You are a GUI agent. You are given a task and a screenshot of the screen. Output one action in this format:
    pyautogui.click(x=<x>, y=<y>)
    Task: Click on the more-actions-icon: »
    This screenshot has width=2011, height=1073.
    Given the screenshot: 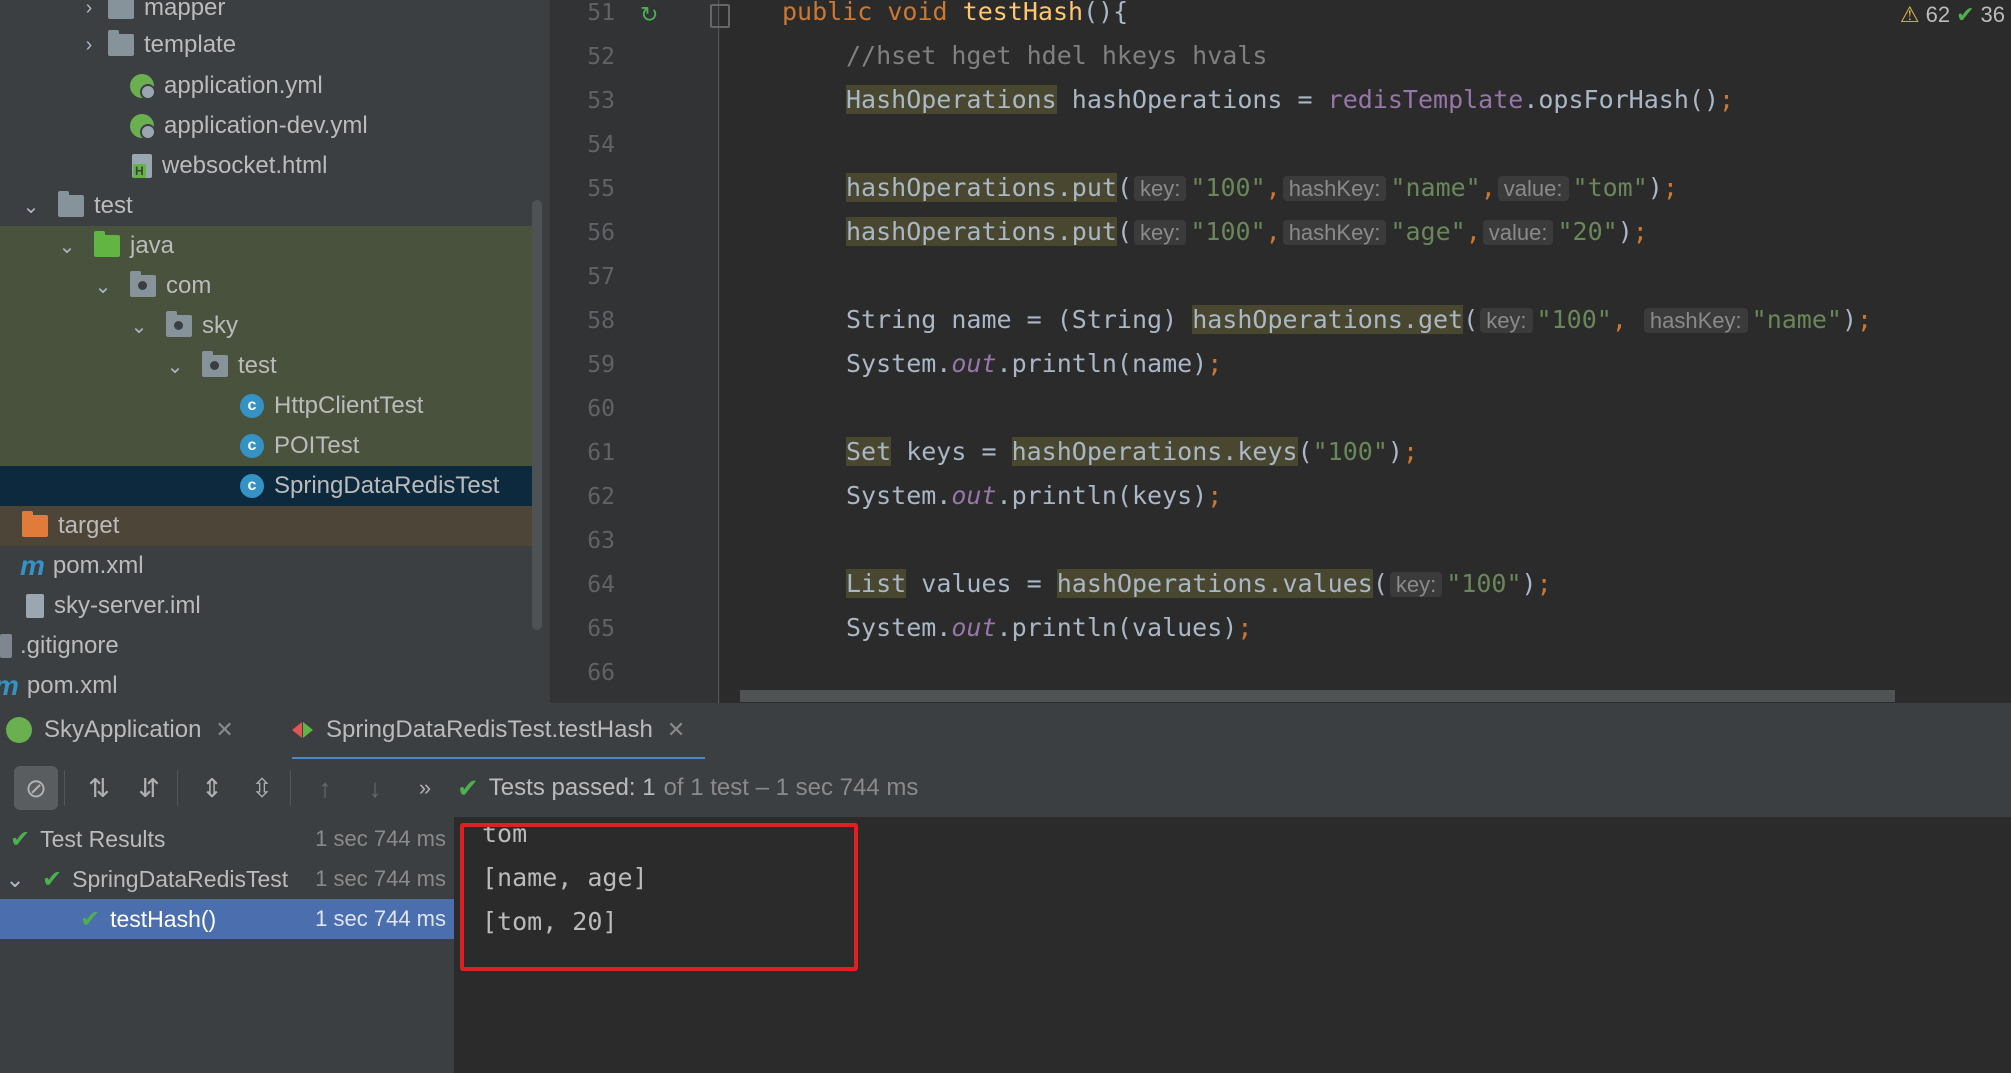 What is the action you would take?
    pyautogui.click(x=425, y=788)
    